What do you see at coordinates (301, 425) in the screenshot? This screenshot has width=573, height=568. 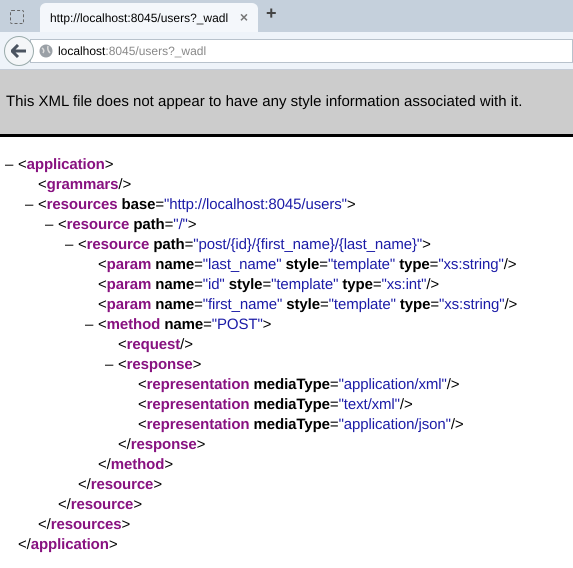 I see `xml-line: <representation mediaType="application/json"/>` at bounding box center [301, 425].